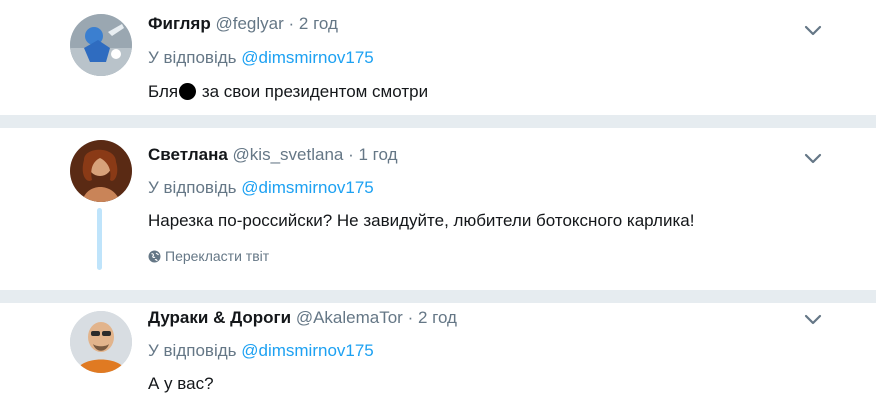 This screenshot has height=420, width=876. What do you see at coordinates (288, 154) in the screenshot?
I see `author-handle: @kis_svetlana` at bounding box center [288, 154].